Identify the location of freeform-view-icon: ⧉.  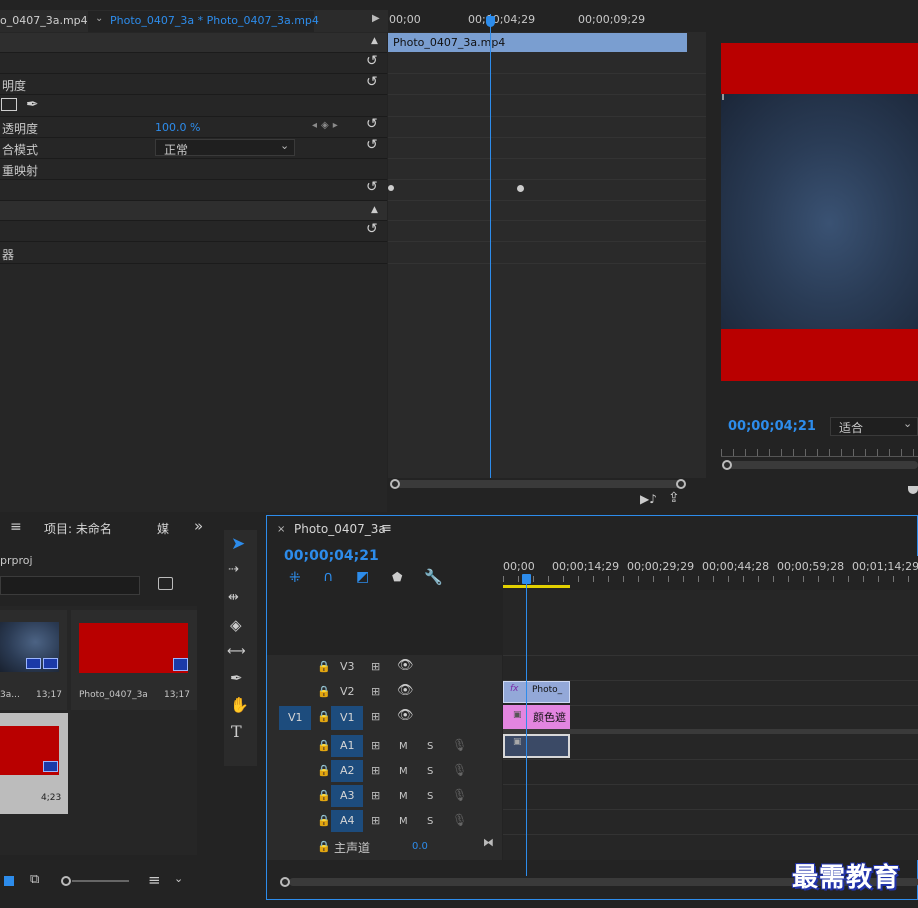
(34, 879).